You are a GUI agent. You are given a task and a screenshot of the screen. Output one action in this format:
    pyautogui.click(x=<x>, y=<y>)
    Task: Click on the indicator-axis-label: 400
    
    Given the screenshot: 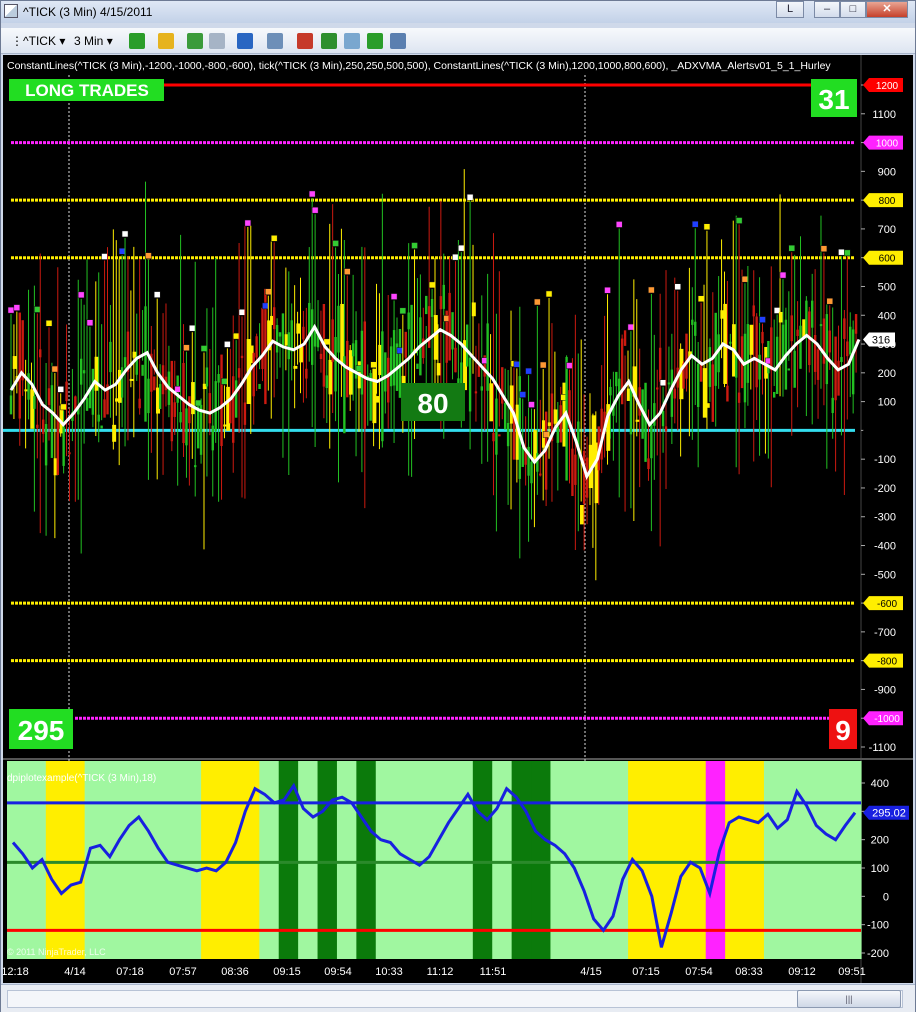 What is the action you would take?
    pyautogui.click(x=880, y=784)
    